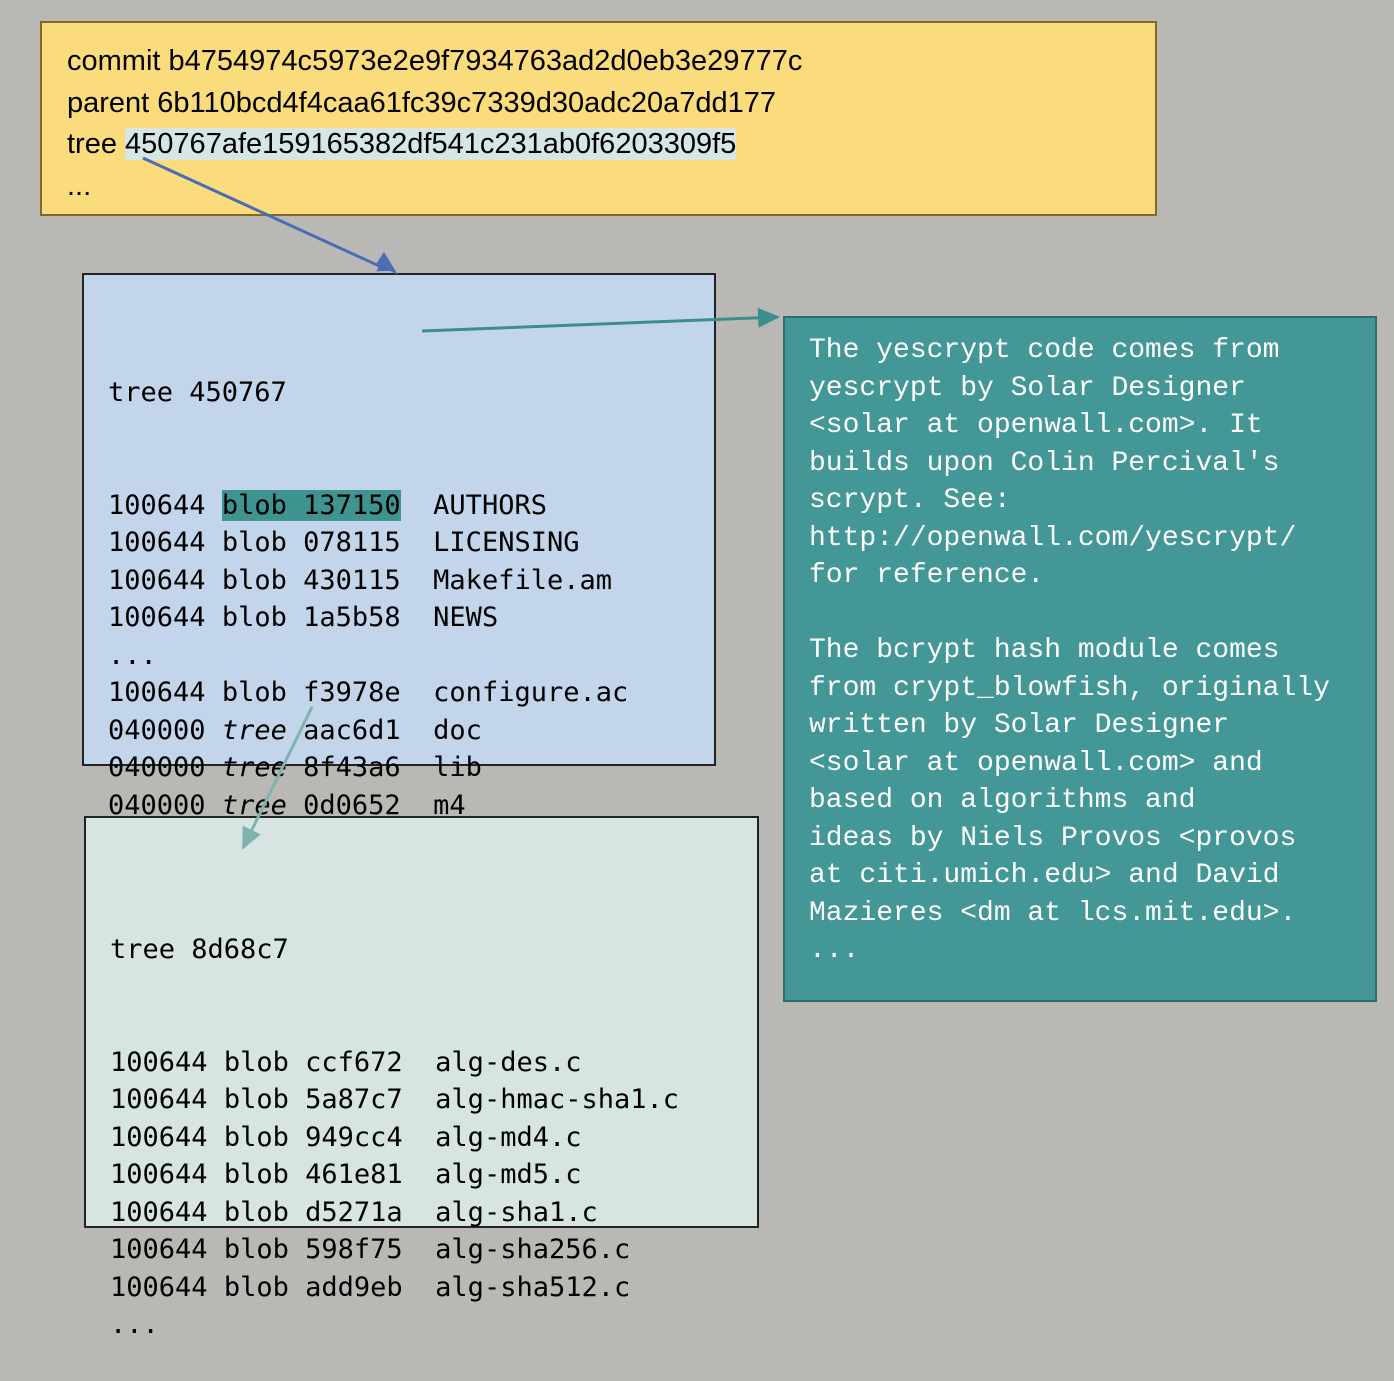 The width and height of the screenshot is (1394, 1381). What do you see at coordinates (516, 1212) in the screenshot?
I see `entry-name: alg-sha1.c` at bounding box center [516, 1212].